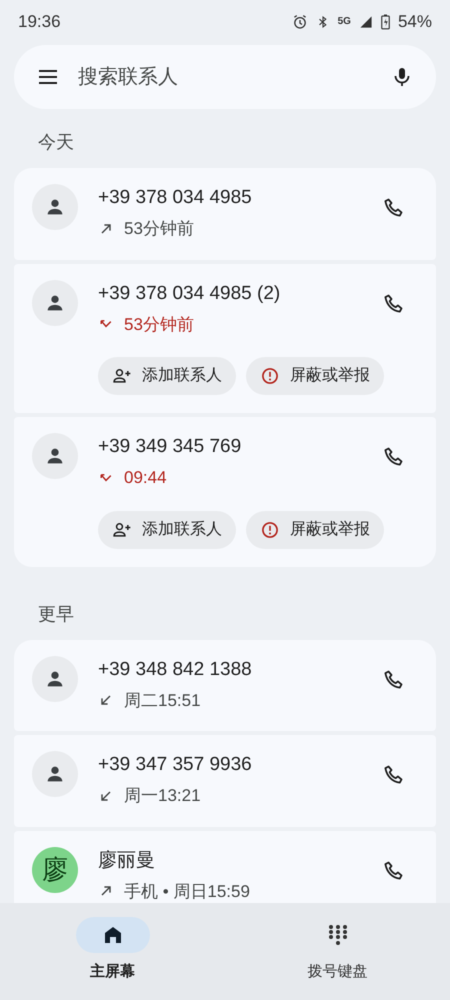 This screenshot has height=1000, width=450. I want to click on signal-icon, so click(365, 22).